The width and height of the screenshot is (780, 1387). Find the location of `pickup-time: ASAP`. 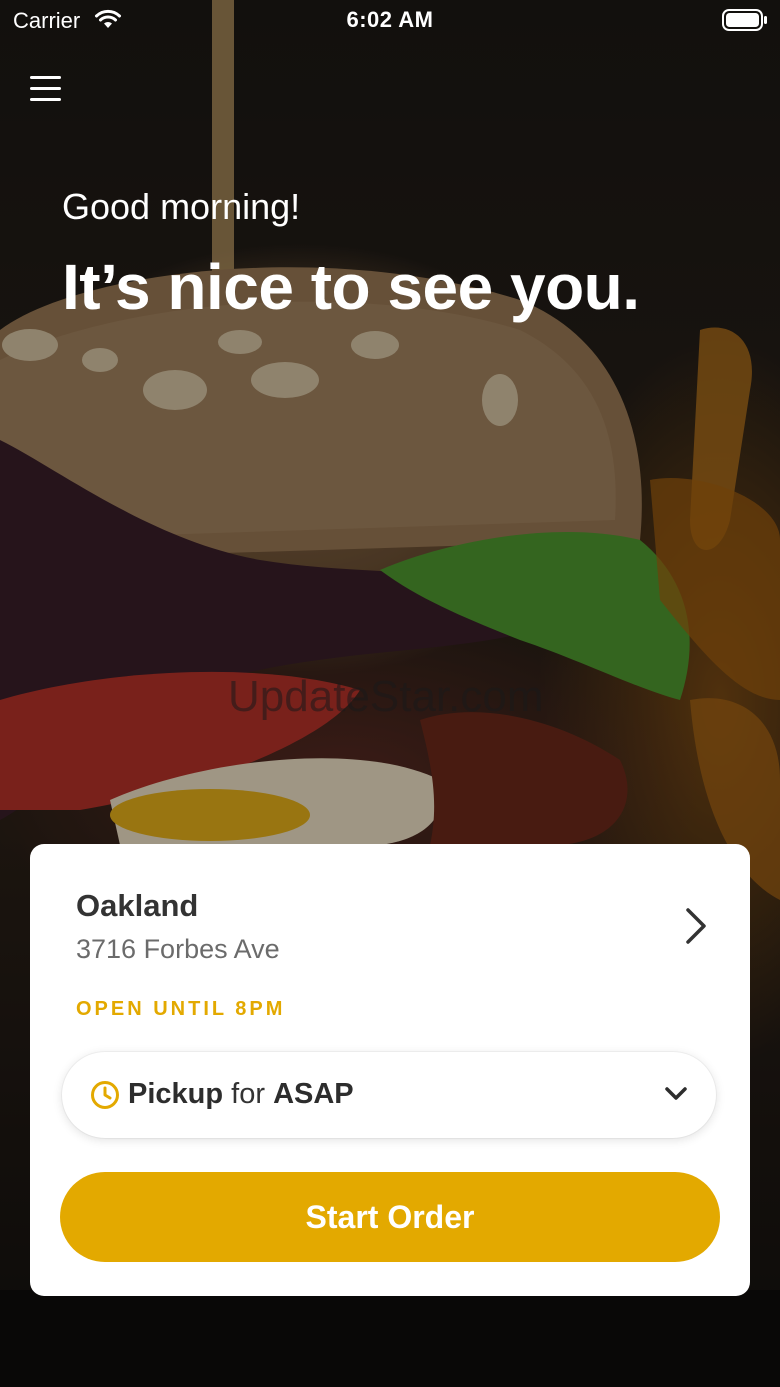

pickup-time: ASAP is located at coordinates (313, 1094).